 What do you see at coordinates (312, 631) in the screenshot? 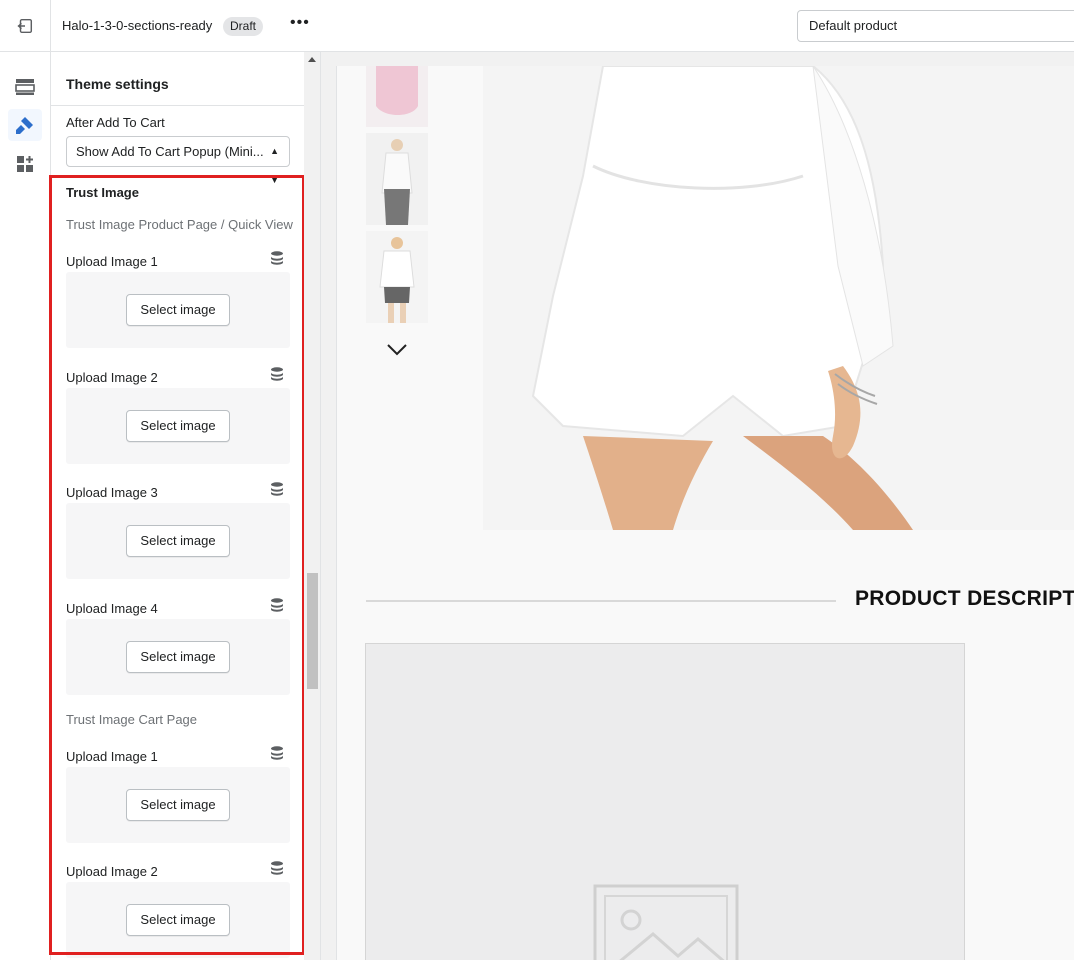
I see `scrollbar-thumb` at bounding box center [312, 631].